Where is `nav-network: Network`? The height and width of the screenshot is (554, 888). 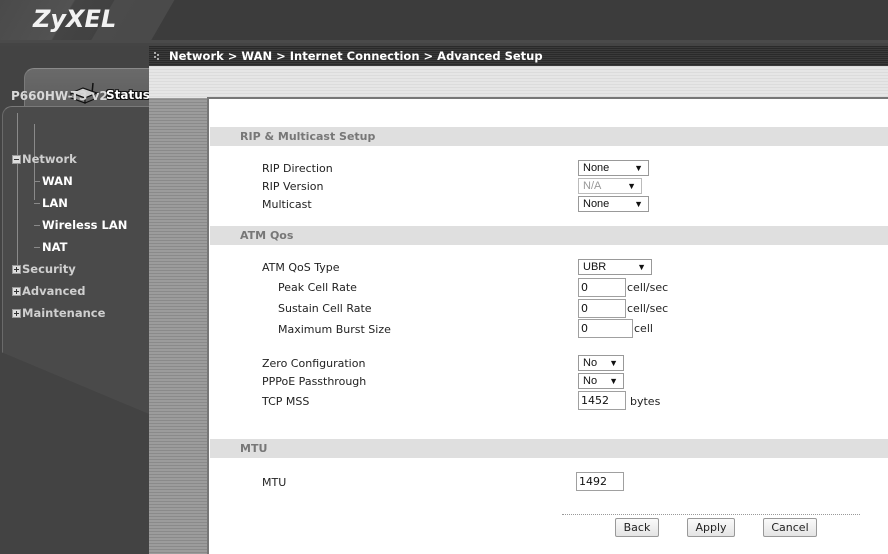
nav-network: Network is located at coordinates (44, 159).